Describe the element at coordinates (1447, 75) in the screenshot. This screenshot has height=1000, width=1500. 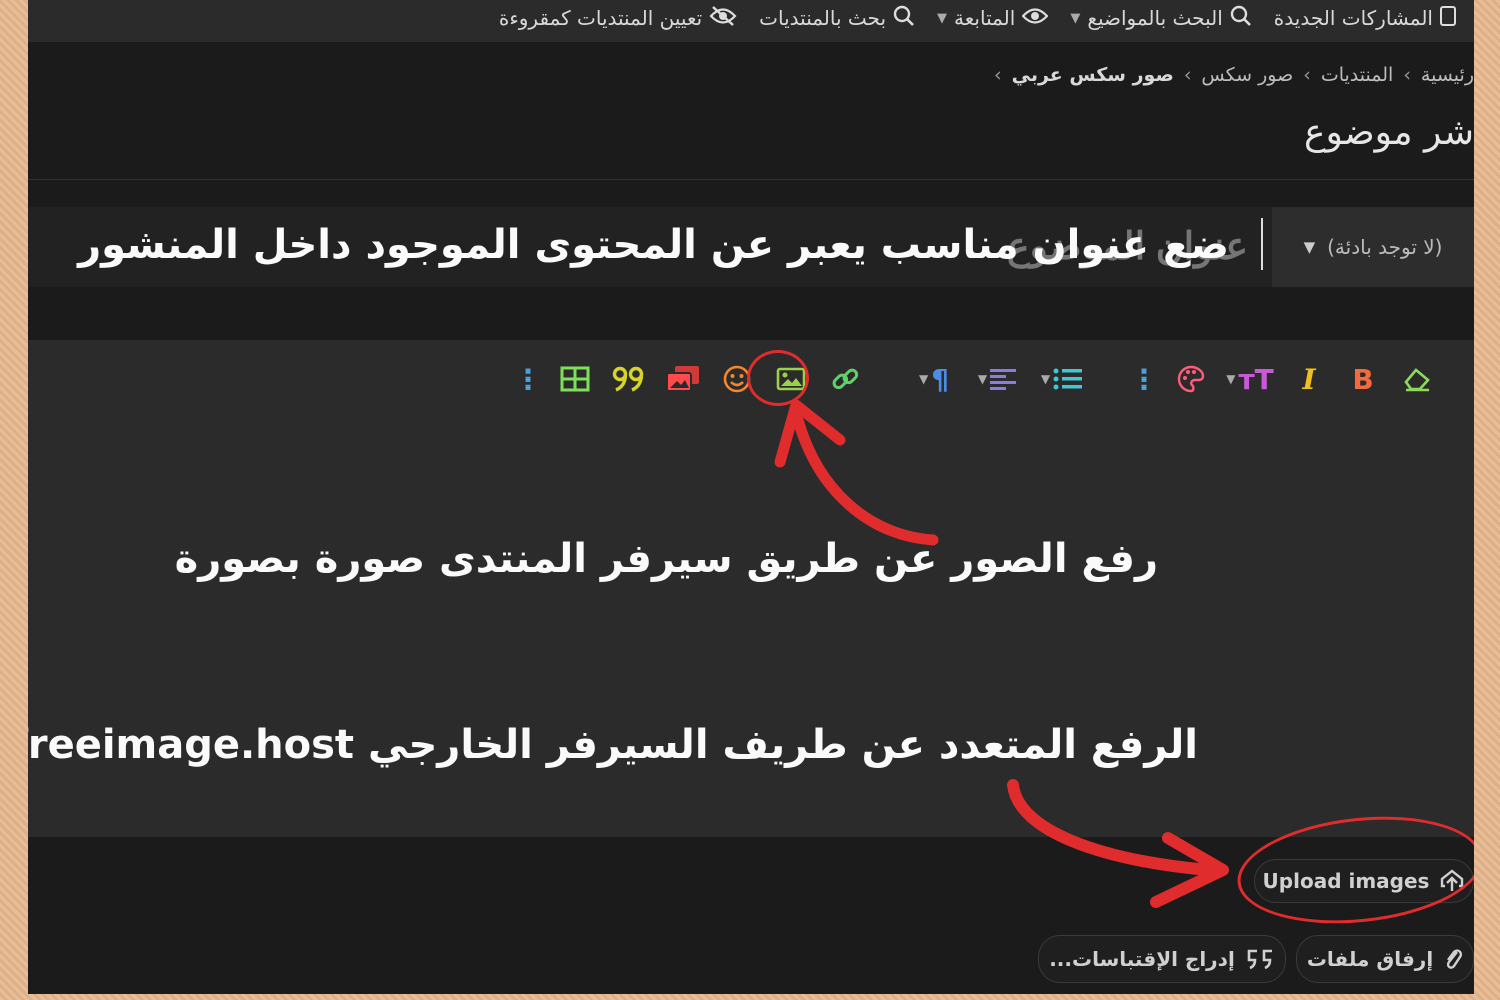
I see `breadcrumb-home: رئيسية` at that location.